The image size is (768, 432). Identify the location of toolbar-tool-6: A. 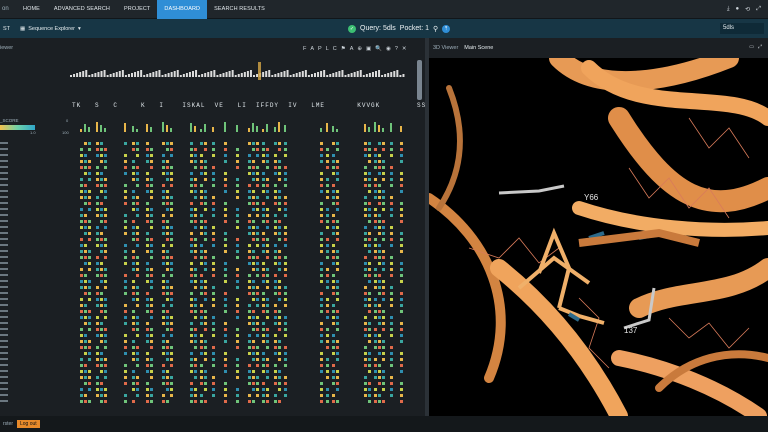
(352, 49).